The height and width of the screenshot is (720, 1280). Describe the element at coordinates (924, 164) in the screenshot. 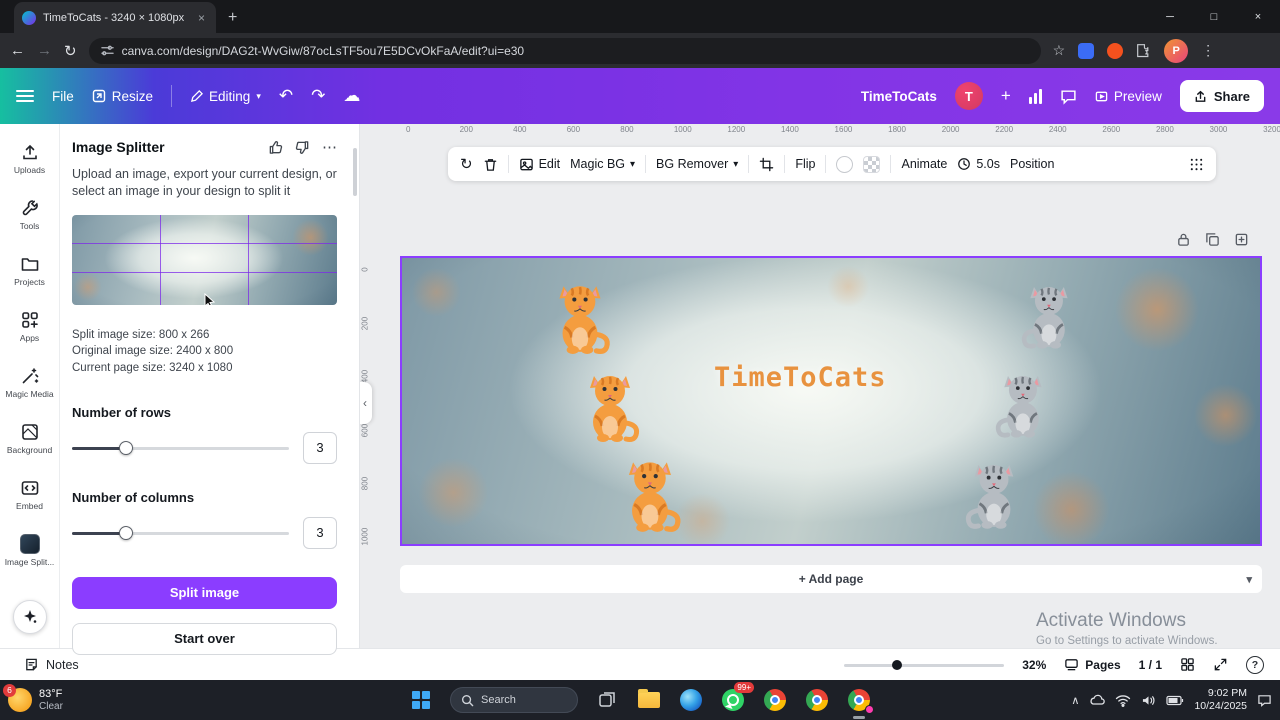

I see `animate-button: Animate` at that location.